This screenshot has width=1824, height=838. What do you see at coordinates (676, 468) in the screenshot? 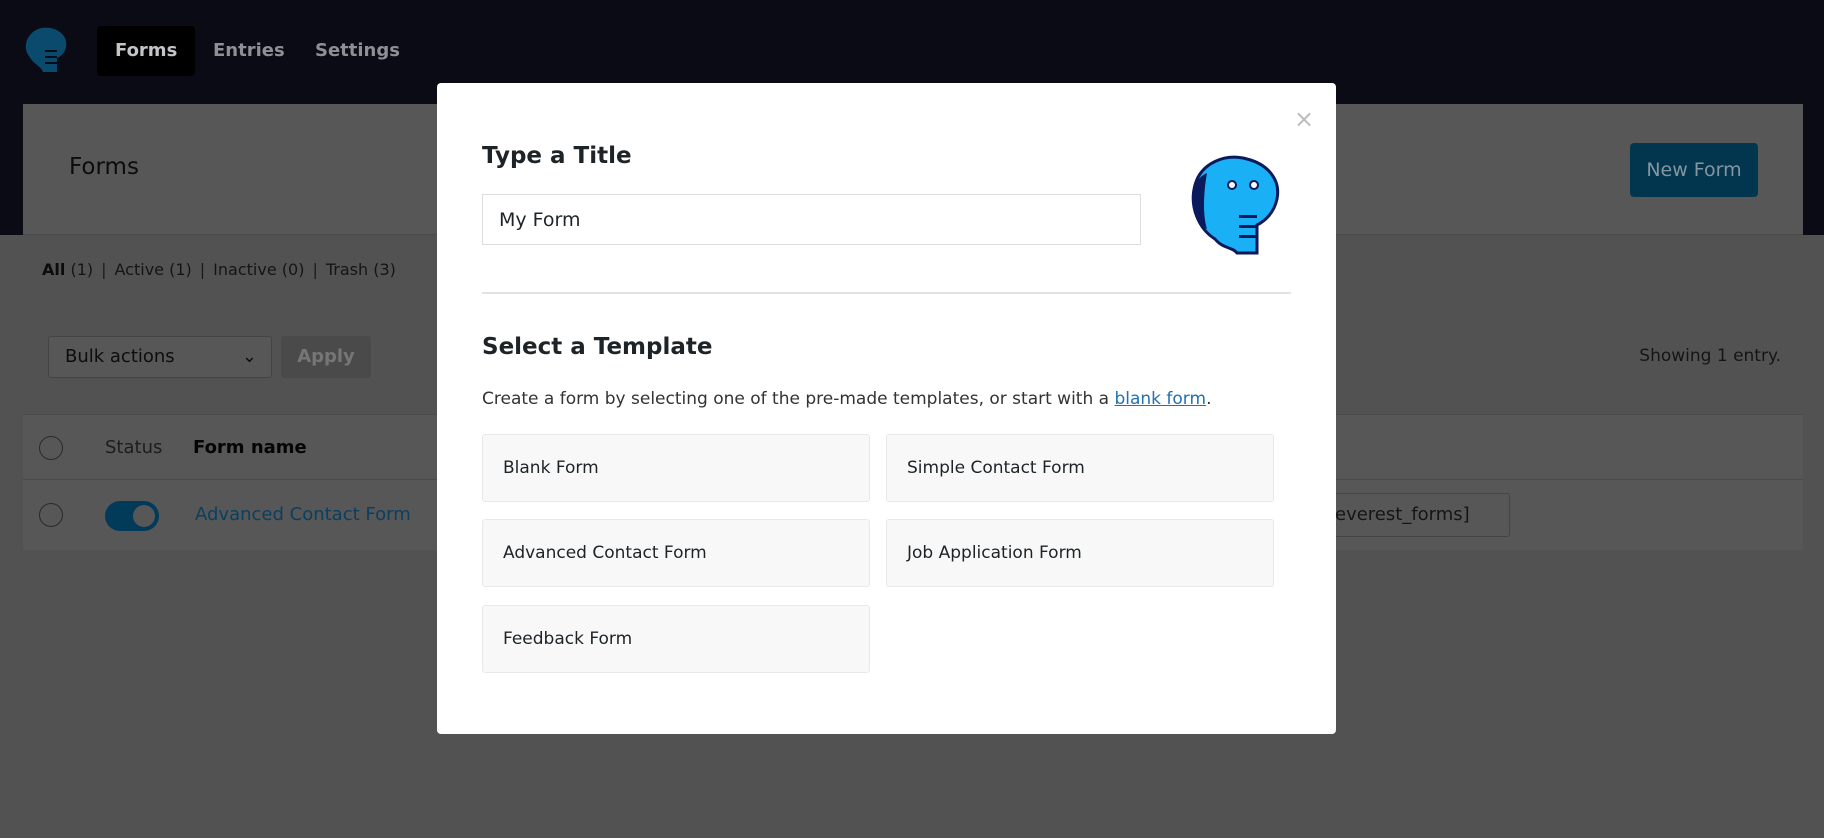
I see `template-blank-form: Blank Form` at bounding box center [676, 468].